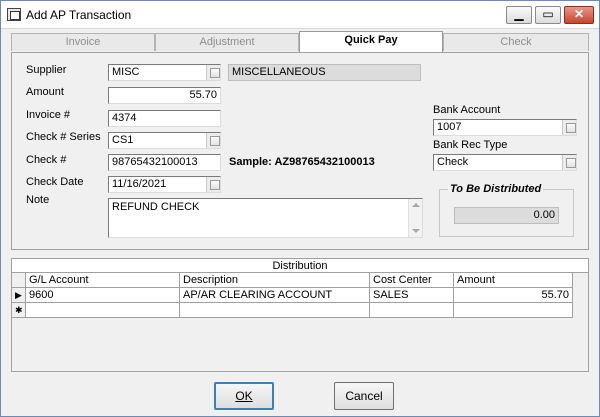 This screenshot has height=417, width=600. What do you see at coordinates (467, 110) in the screenshot?
I see `bank-account-label: Bank Account` at bounding box center [467, 110].